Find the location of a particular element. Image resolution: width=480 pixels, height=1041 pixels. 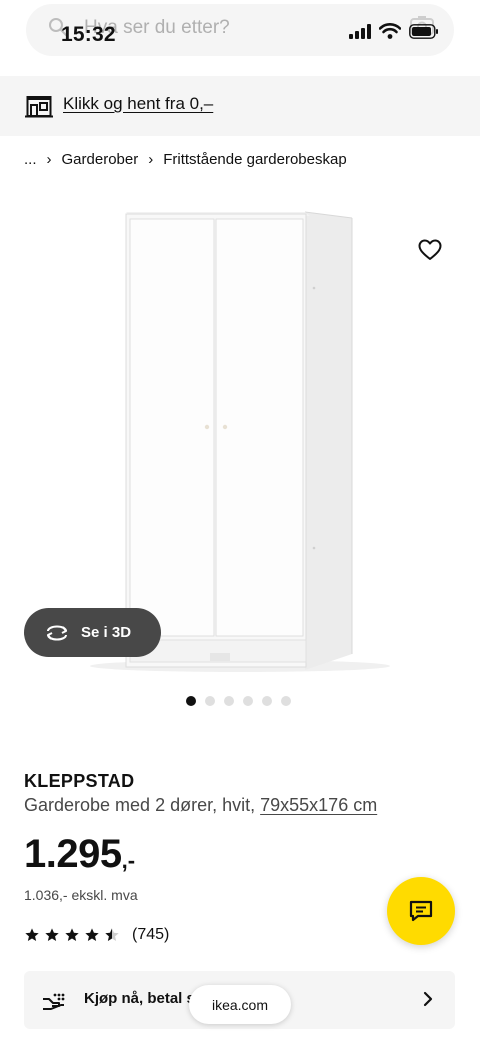

rating-stars is located at coordinates (72, 935).